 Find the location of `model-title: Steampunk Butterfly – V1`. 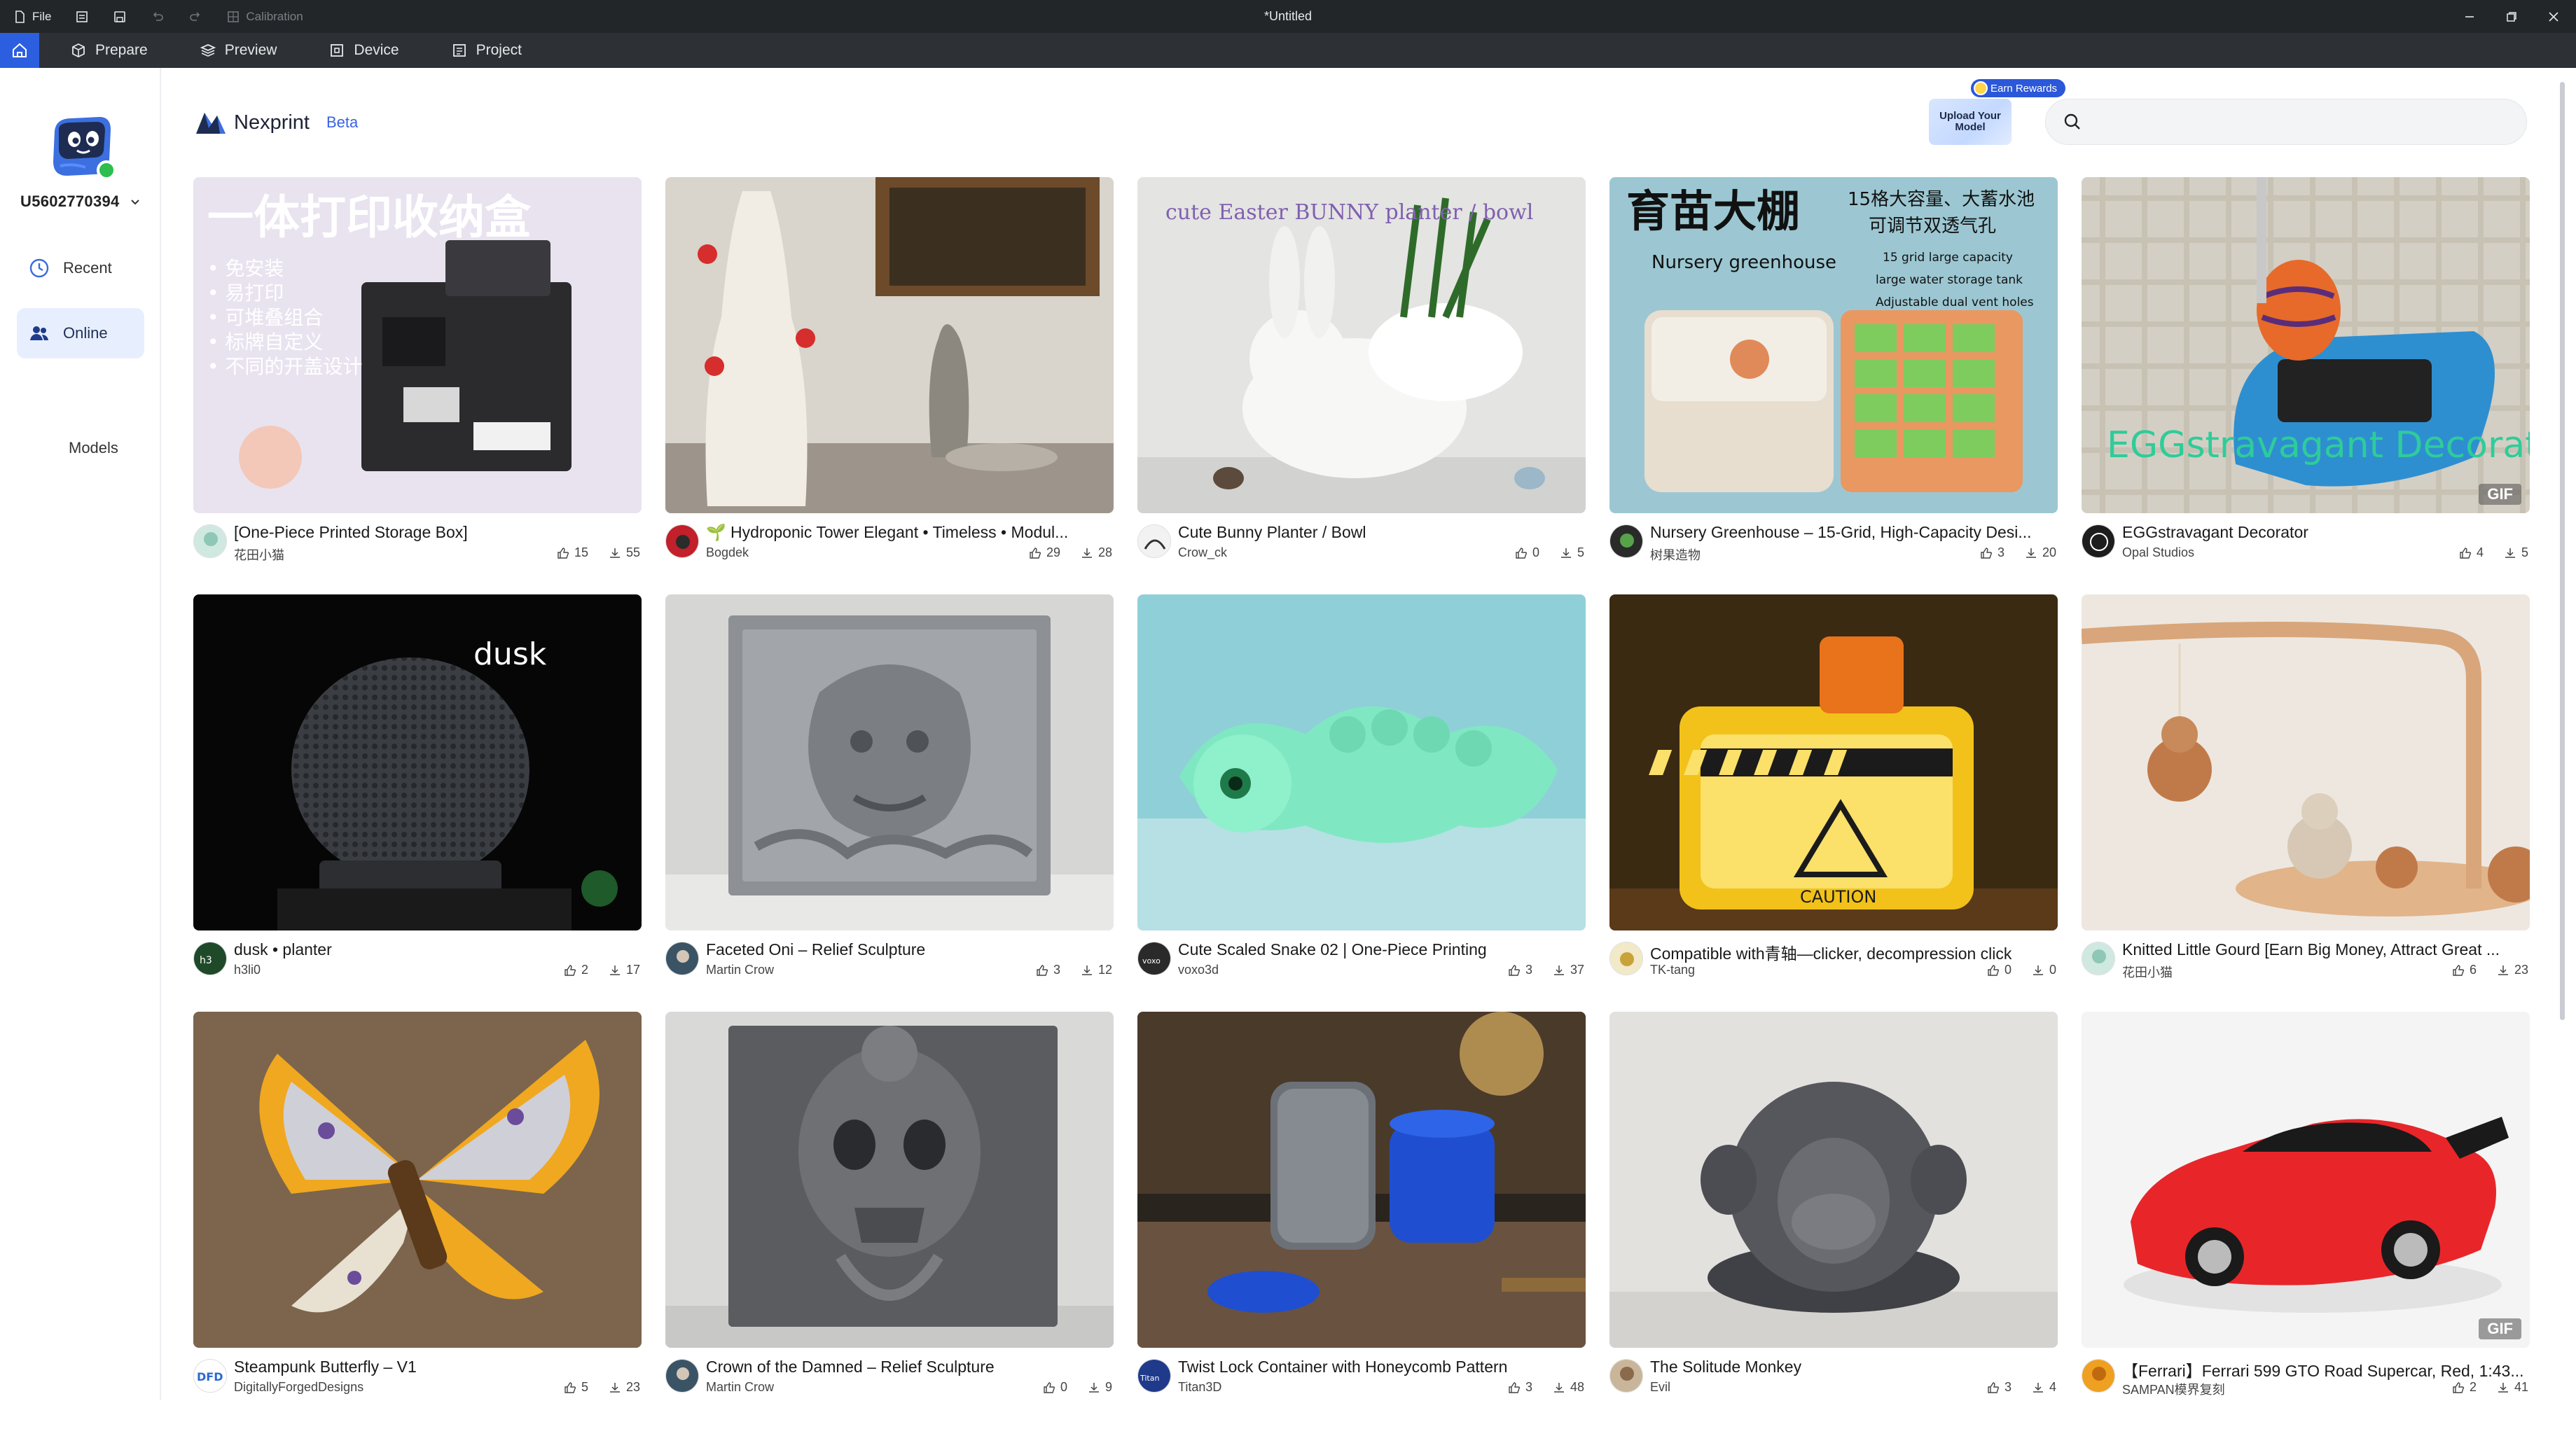

model-title: Steampunk Butterfly – V1 is located at coordinates (436, 1367).